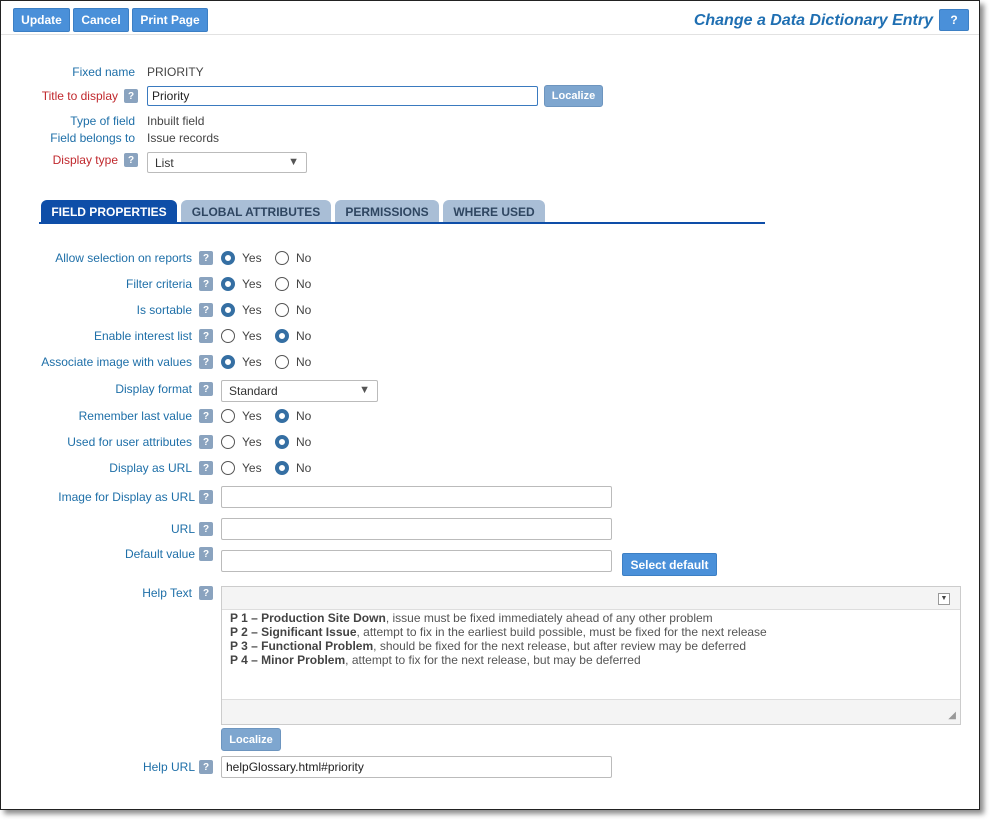  Describe the element at coordinates (228, 468) in the screenshot. I see `display-as-url-yes-radio` at that location.